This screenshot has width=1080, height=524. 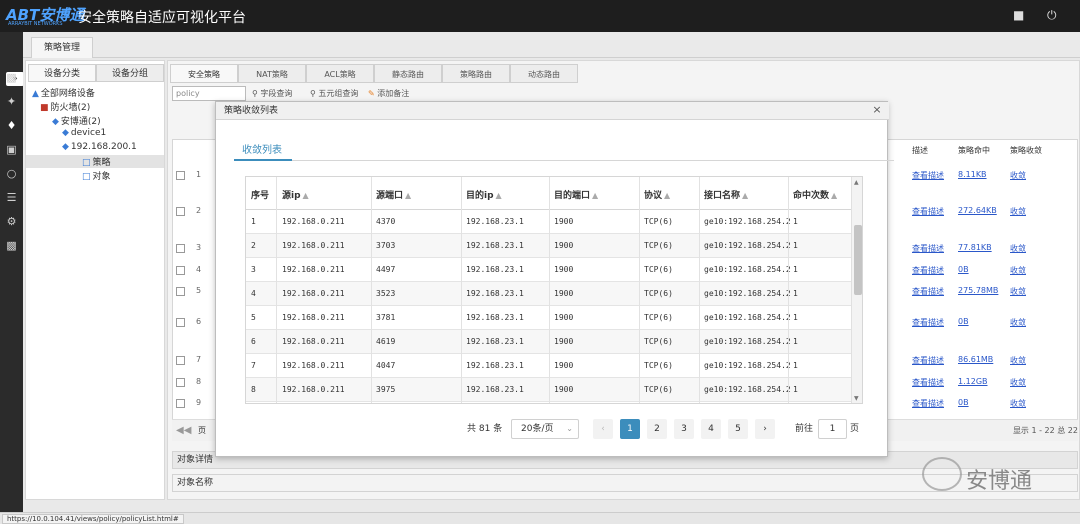 I want to click on tree-node-all-devices: ▲ 全部网络设备, so click(x=63, y=92).